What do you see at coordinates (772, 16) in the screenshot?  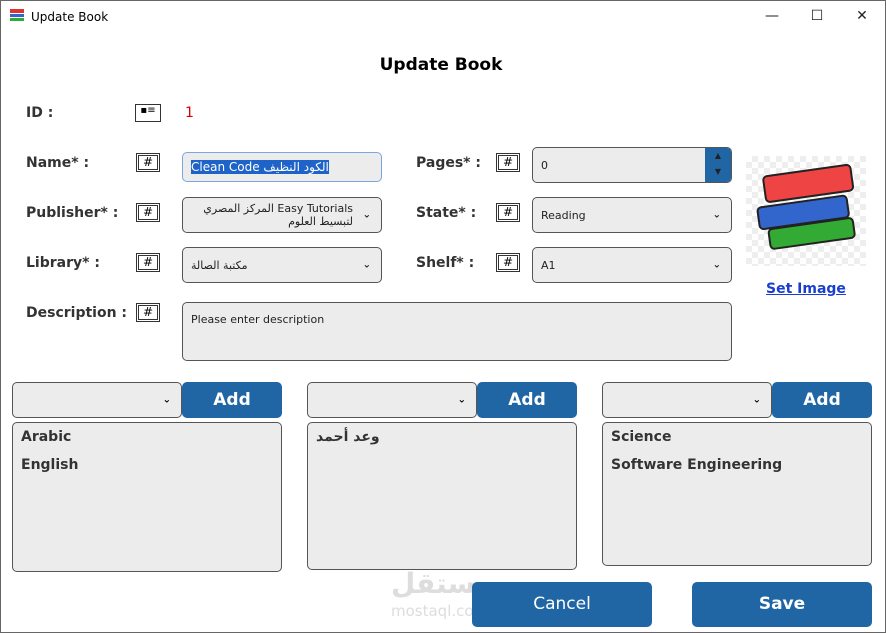 I see `minimize-button: —` at bounding box center [772, 16].